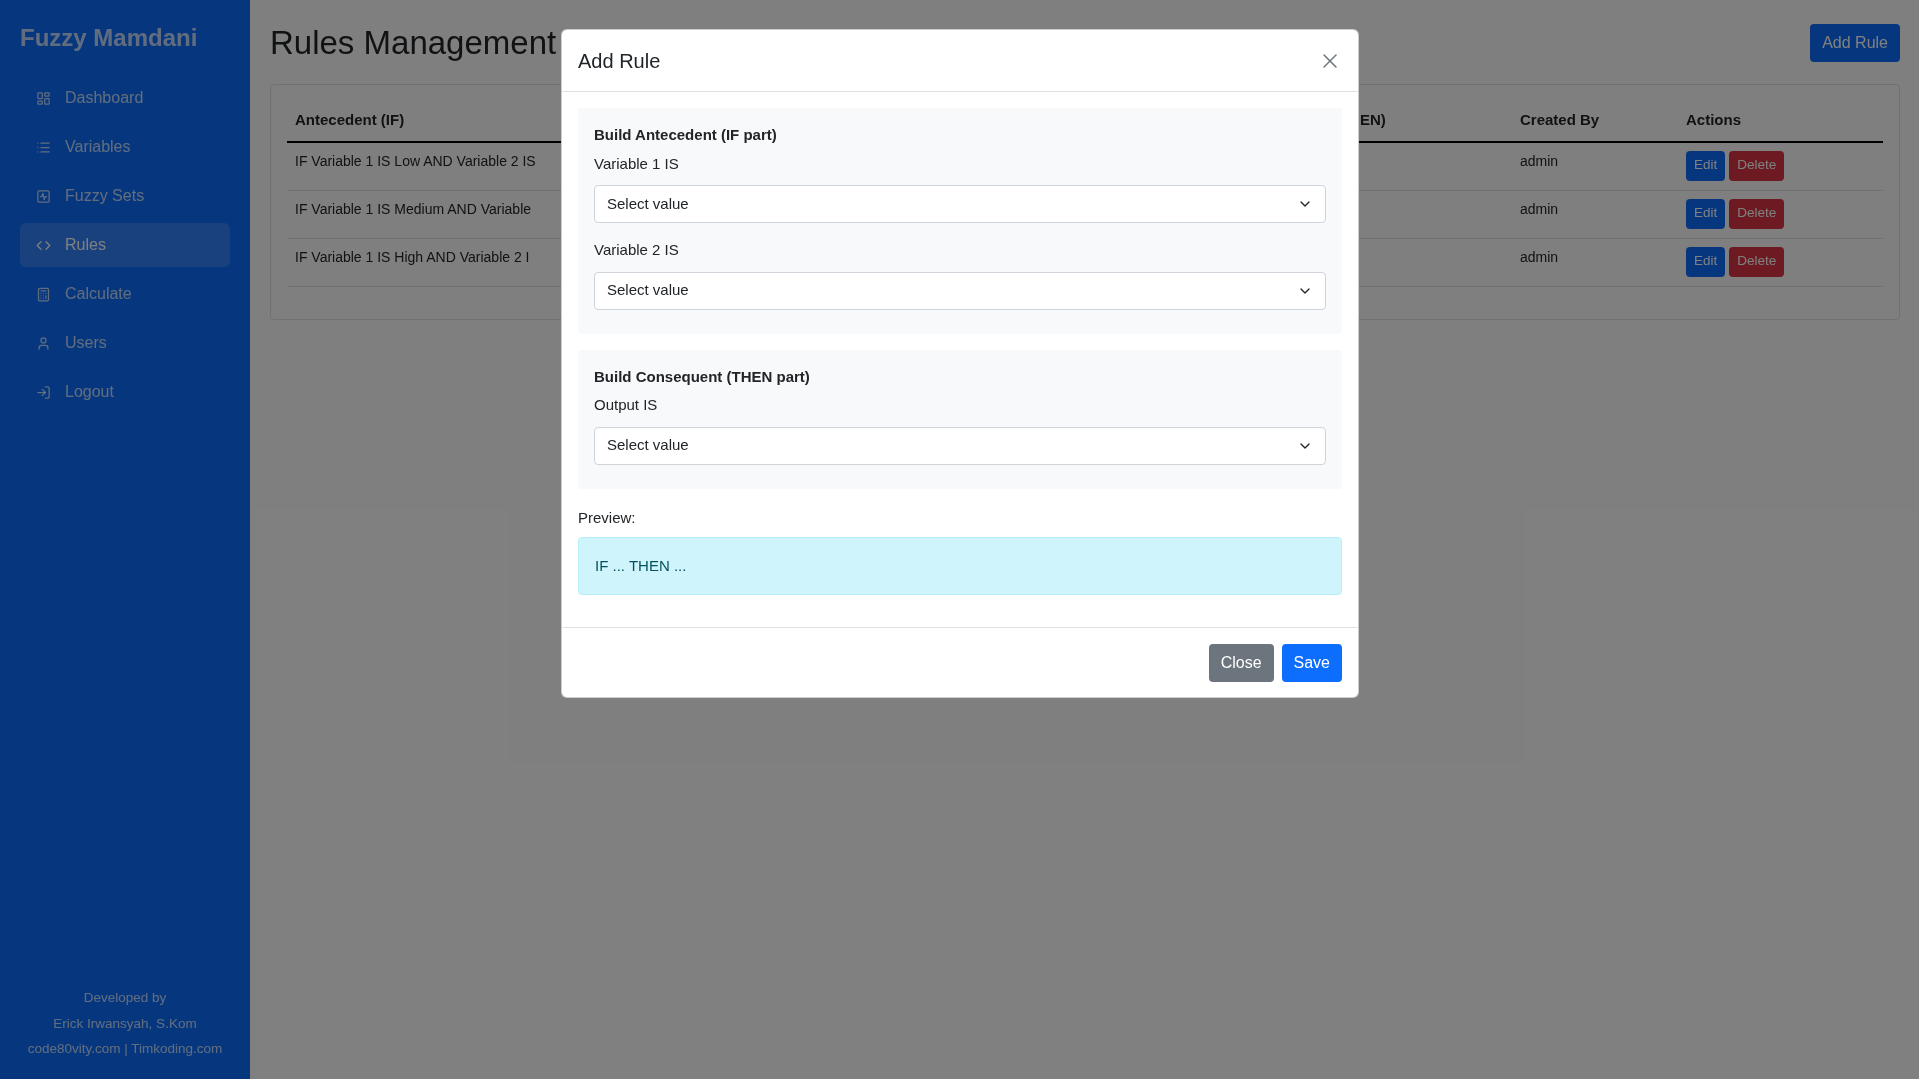  What do you see at coordinates (413, 43) in the screenshot?
I see `page-title: Rules Management` at bounding box center [413, 43].